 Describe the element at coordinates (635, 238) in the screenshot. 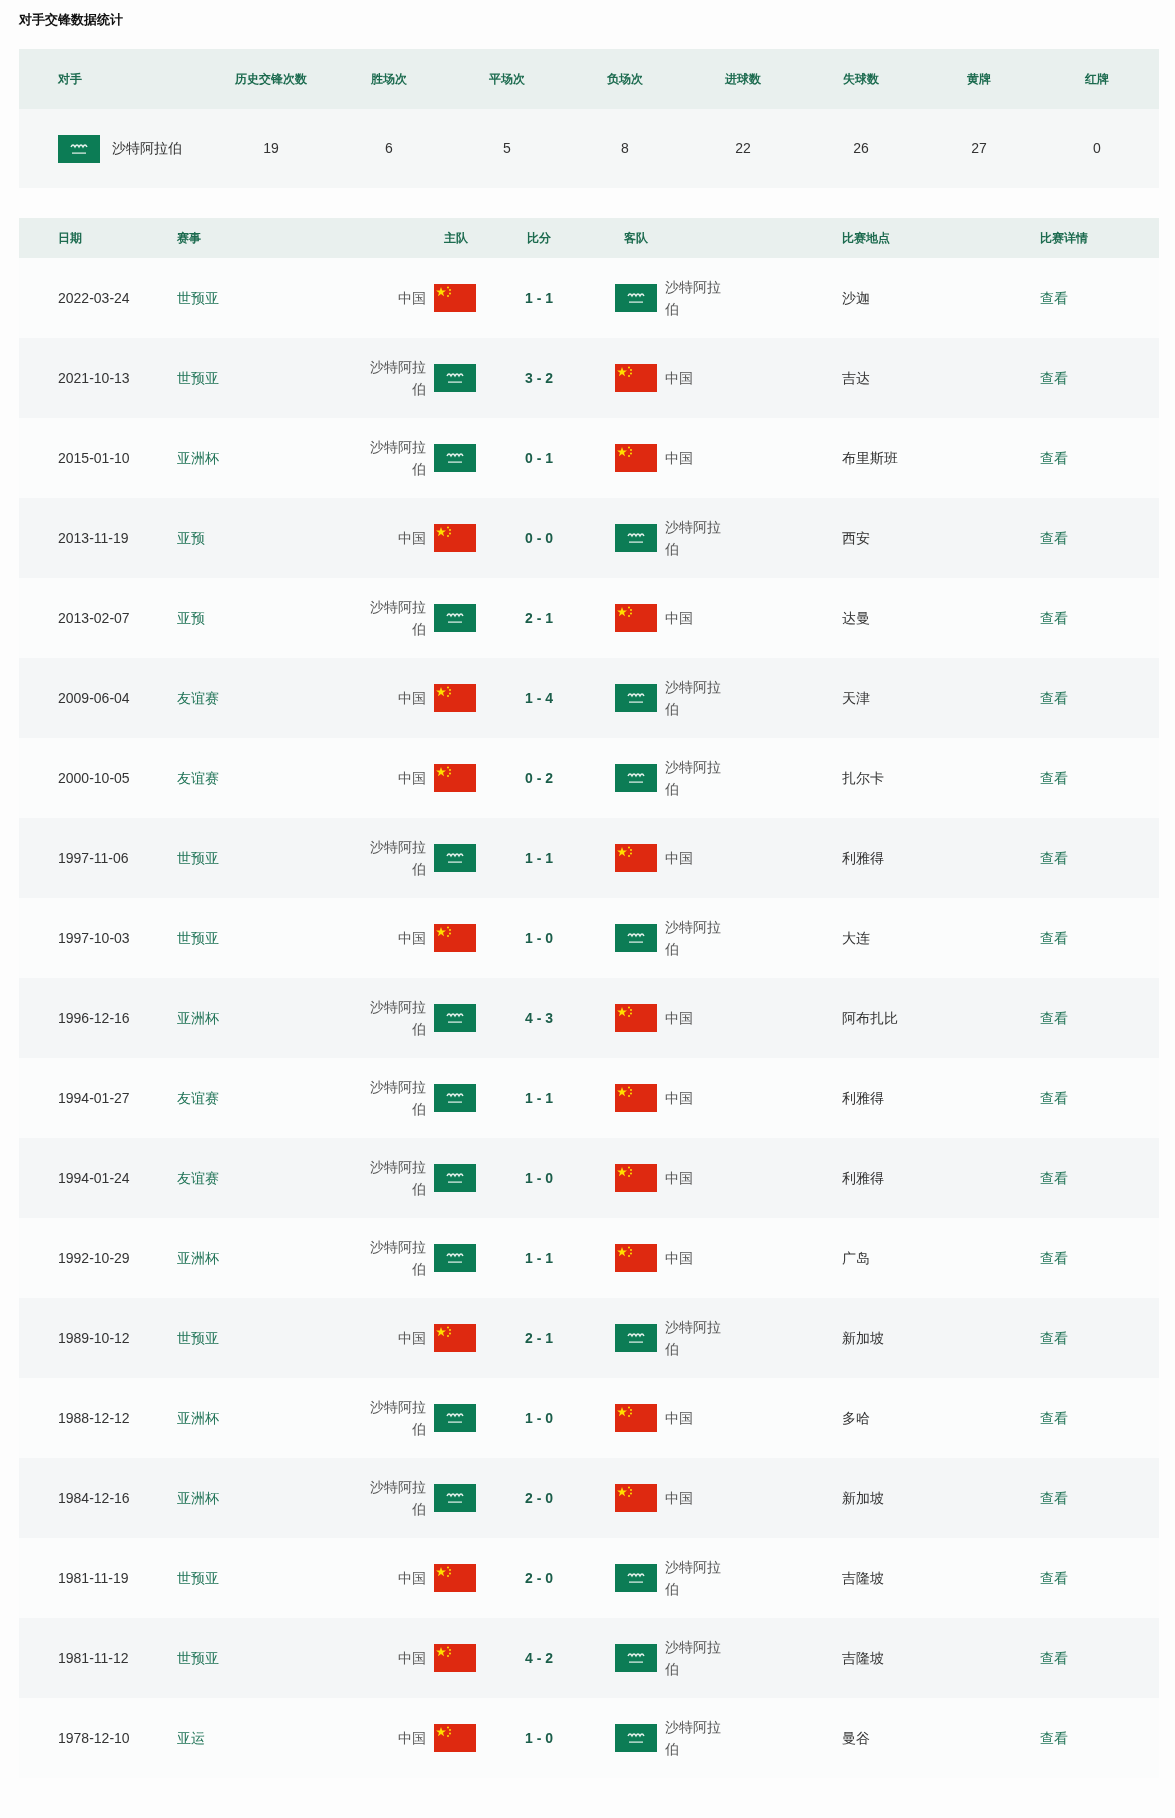

I see `column-header: 客队` at that location.